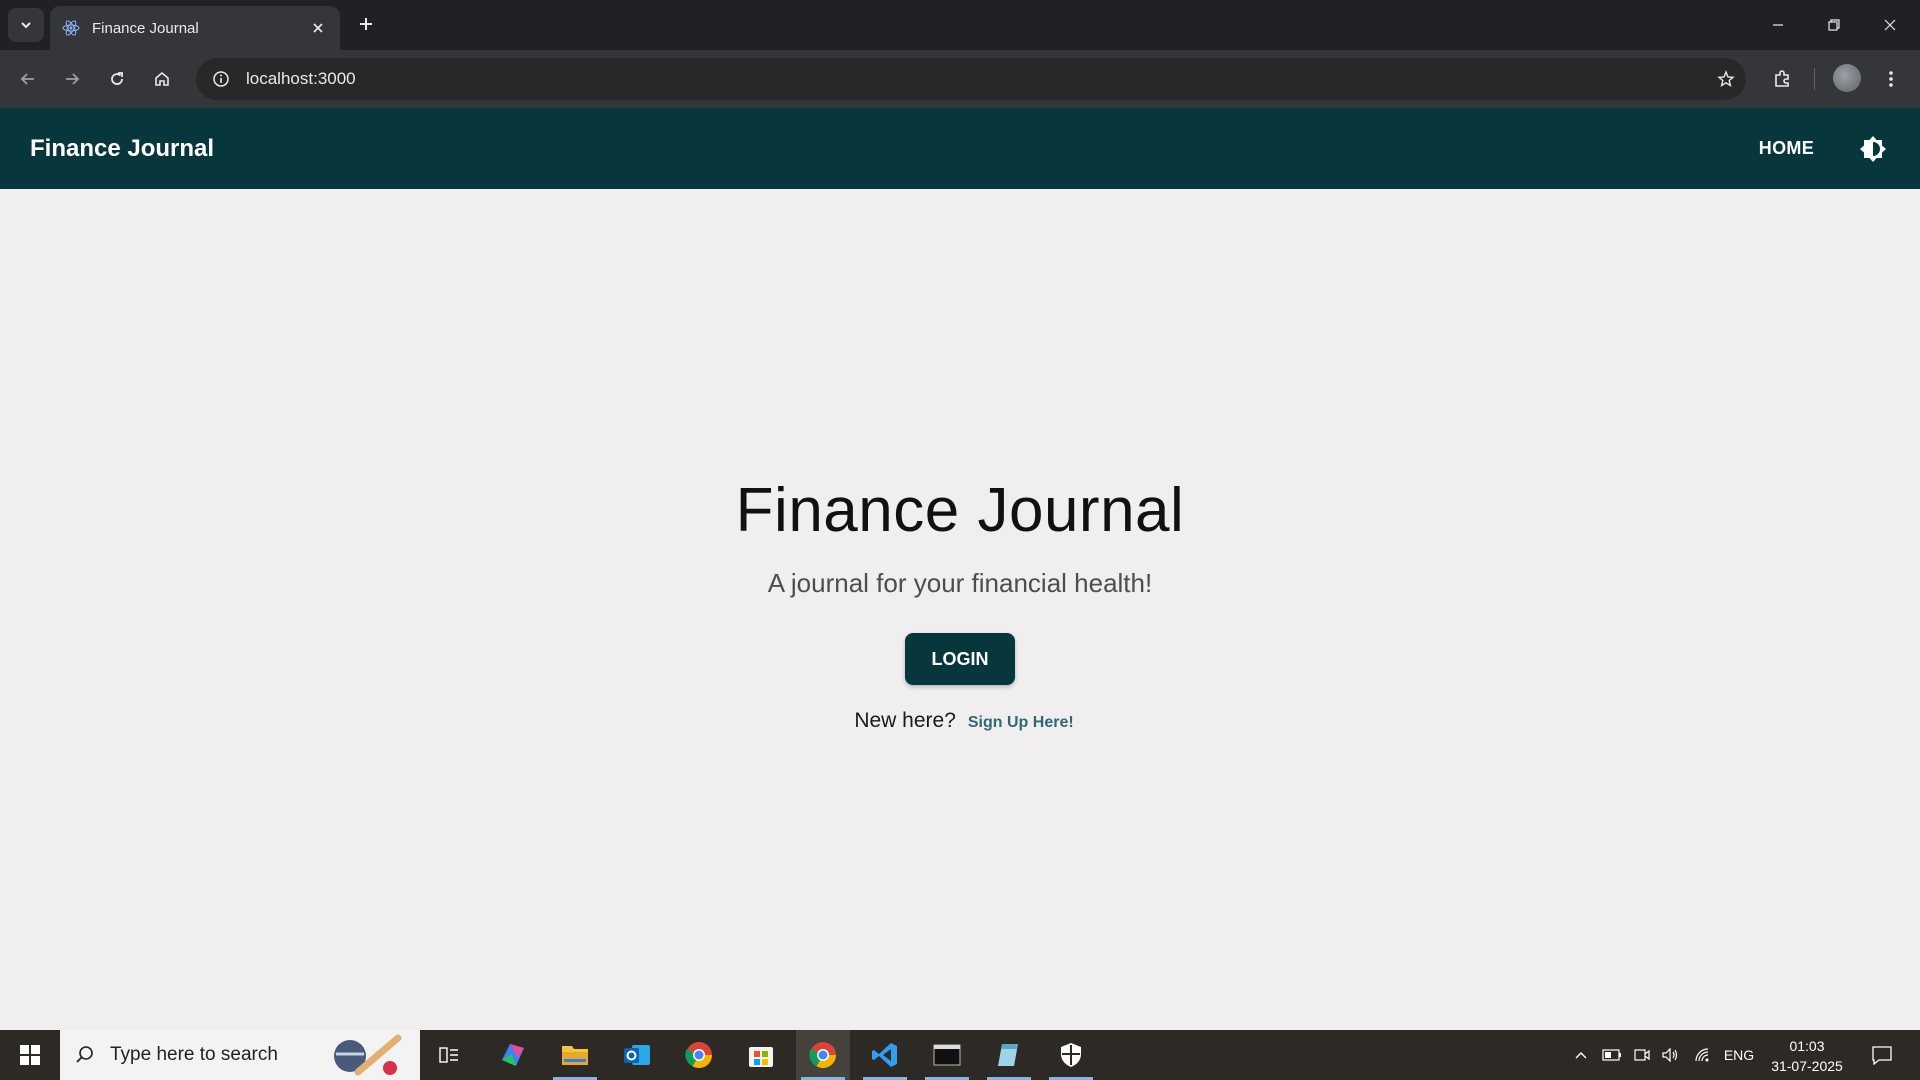  I want to click on signup-link: Sign Up Here!, so click(1021, 723).